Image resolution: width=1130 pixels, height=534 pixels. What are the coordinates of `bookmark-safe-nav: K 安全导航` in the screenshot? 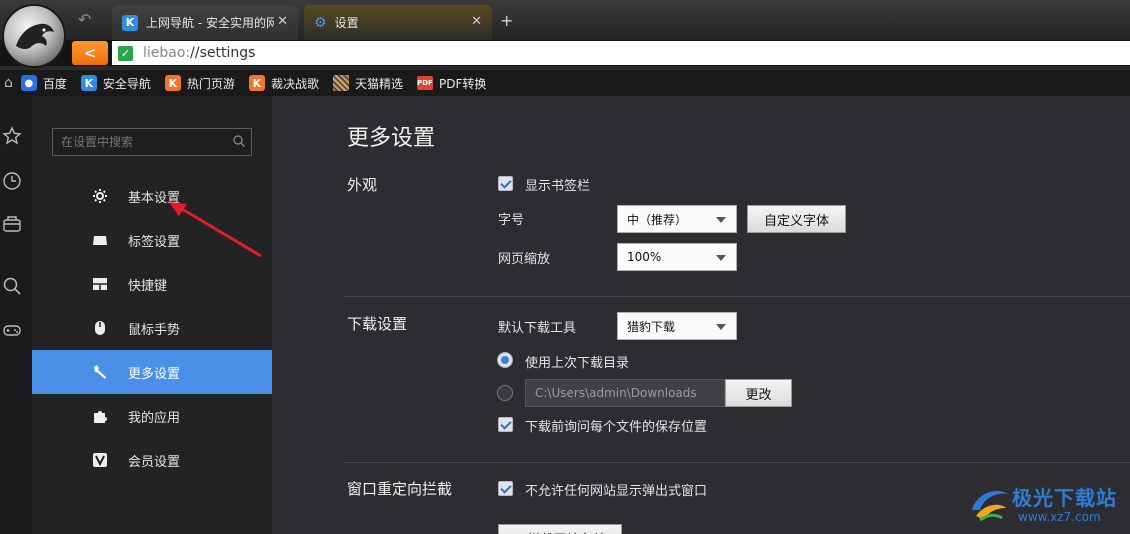 It's located at (115, 83).